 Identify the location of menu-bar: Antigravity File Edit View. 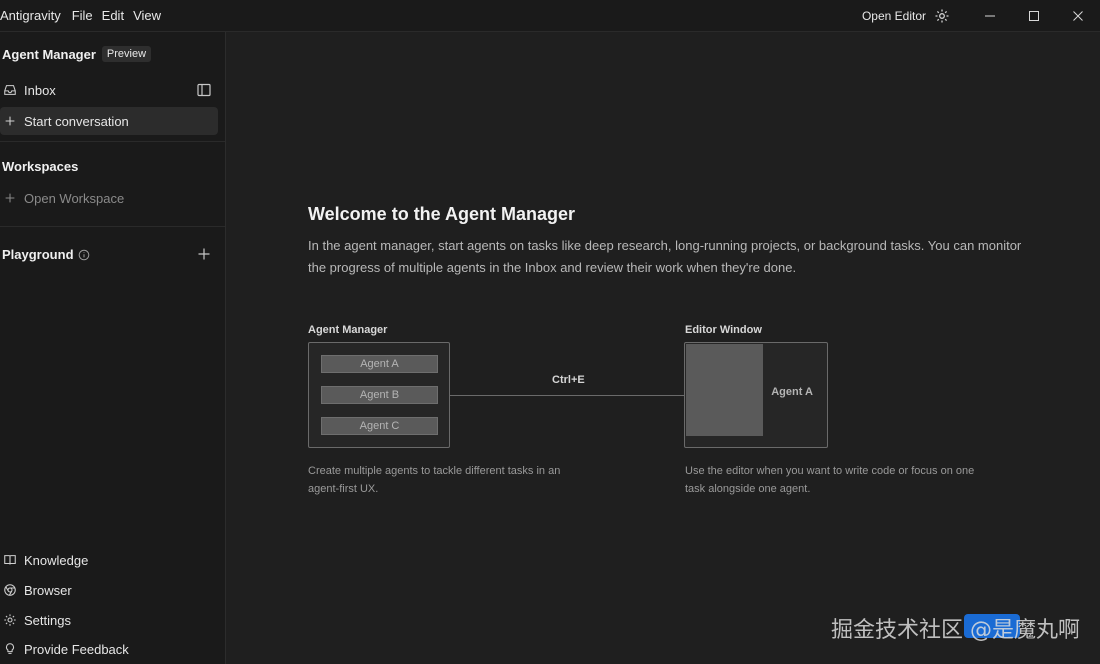
(85, 15).